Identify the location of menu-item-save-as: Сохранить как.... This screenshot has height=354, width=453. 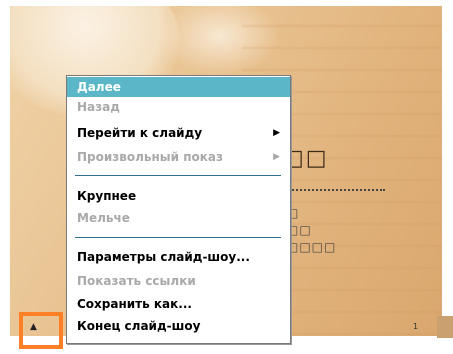
(178, 304).